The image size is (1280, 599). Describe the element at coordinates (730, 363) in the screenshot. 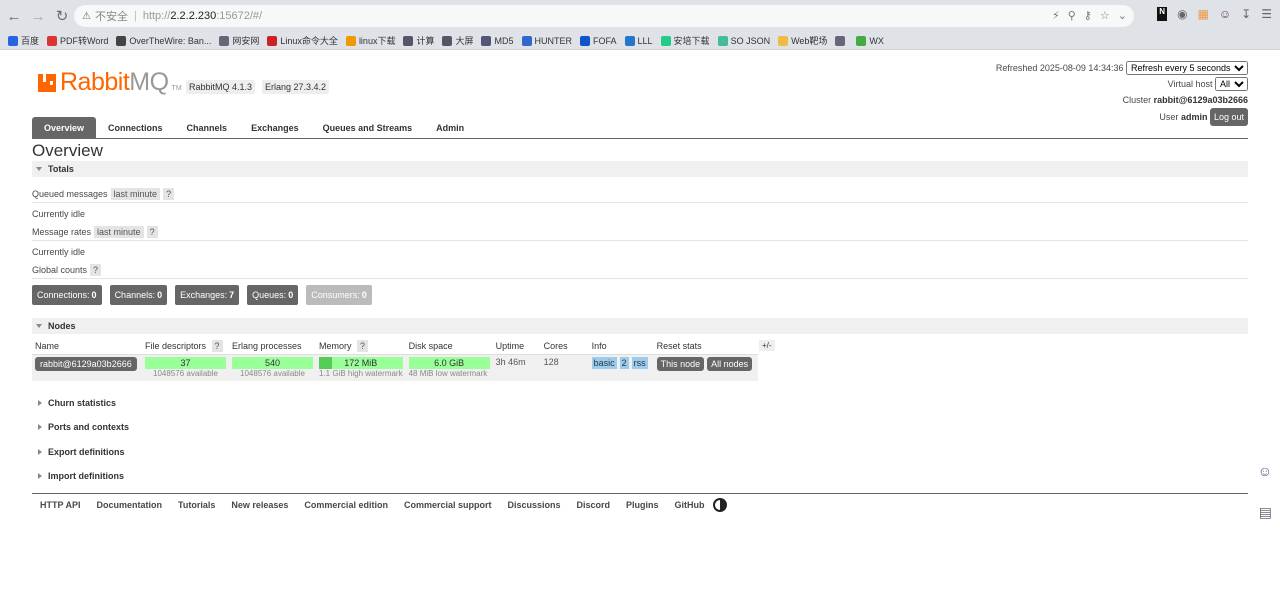

I see `reset-all-nodes-button: All nodes` at that location.